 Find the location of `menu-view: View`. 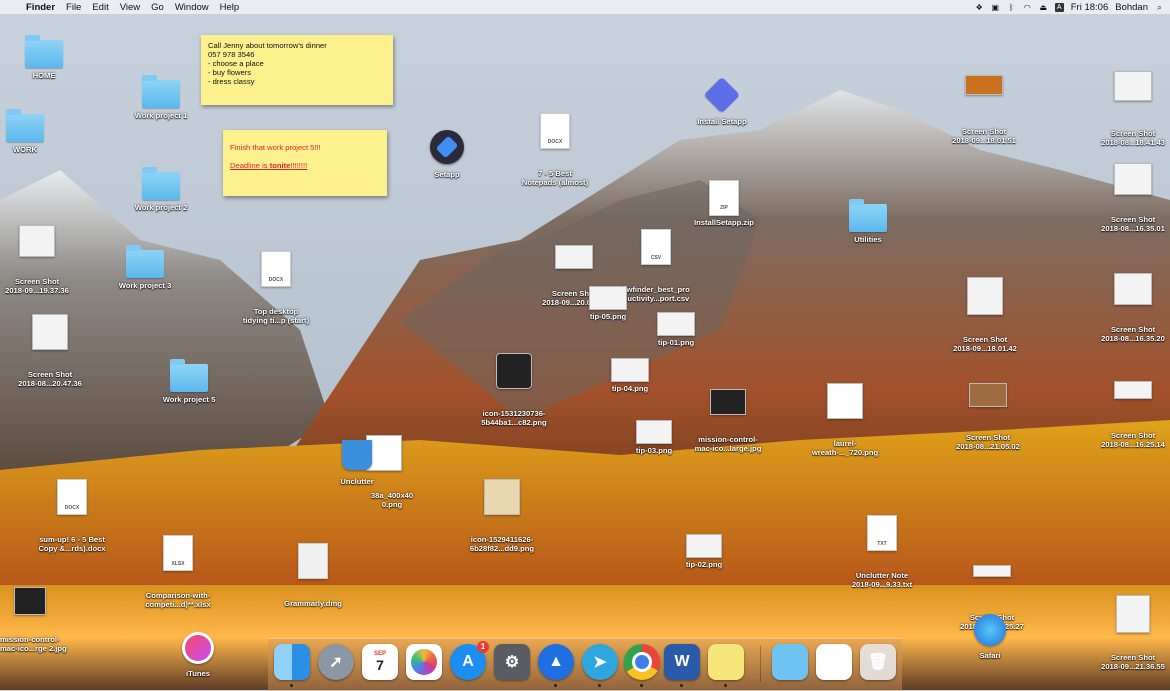

menu-view: View is located at coordinates (130, 7).